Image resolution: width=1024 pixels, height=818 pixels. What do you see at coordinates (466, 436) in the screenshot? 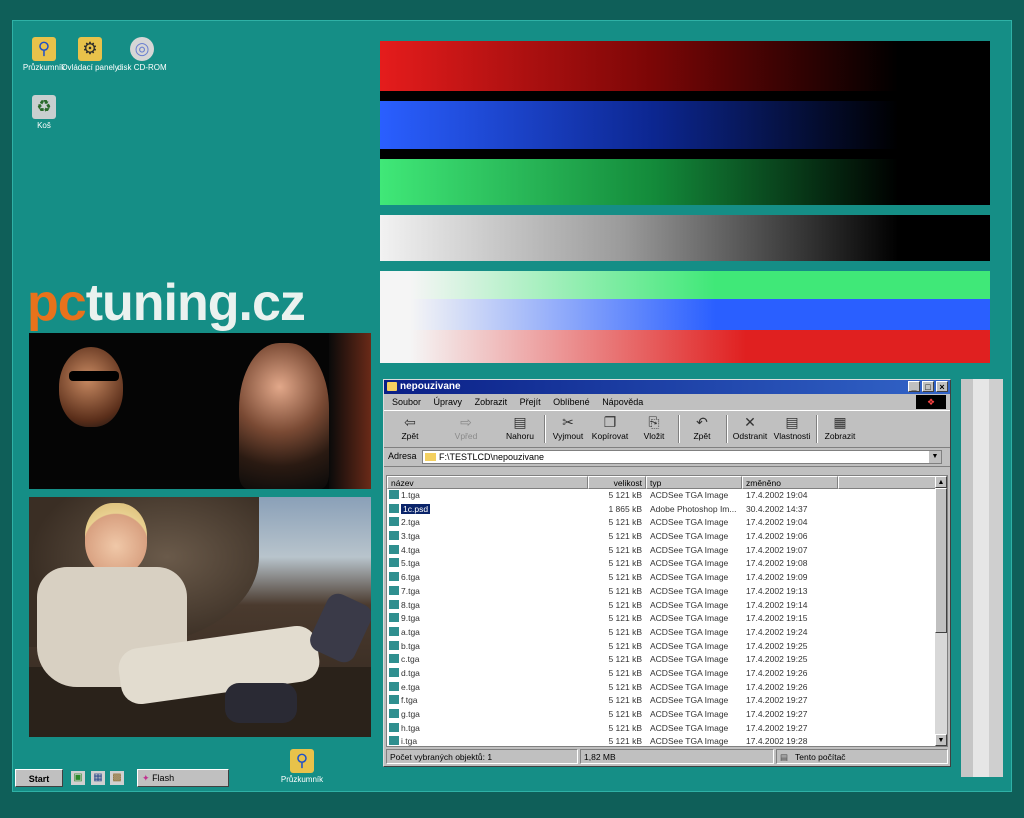
I see `forward-label: Vpřed` at bounding box center [466, 436].